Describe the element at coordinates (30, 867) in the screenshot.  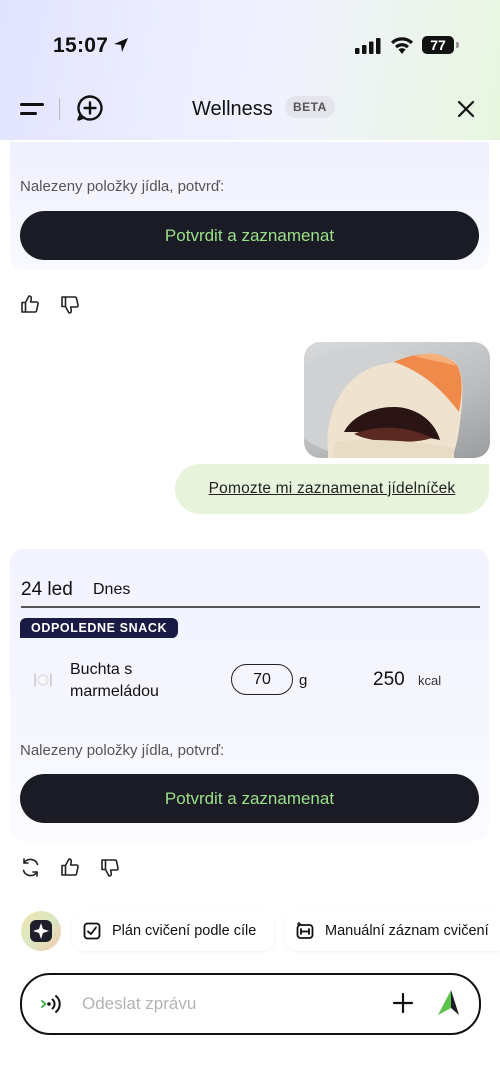
I see `regenerate-icon` at that location.